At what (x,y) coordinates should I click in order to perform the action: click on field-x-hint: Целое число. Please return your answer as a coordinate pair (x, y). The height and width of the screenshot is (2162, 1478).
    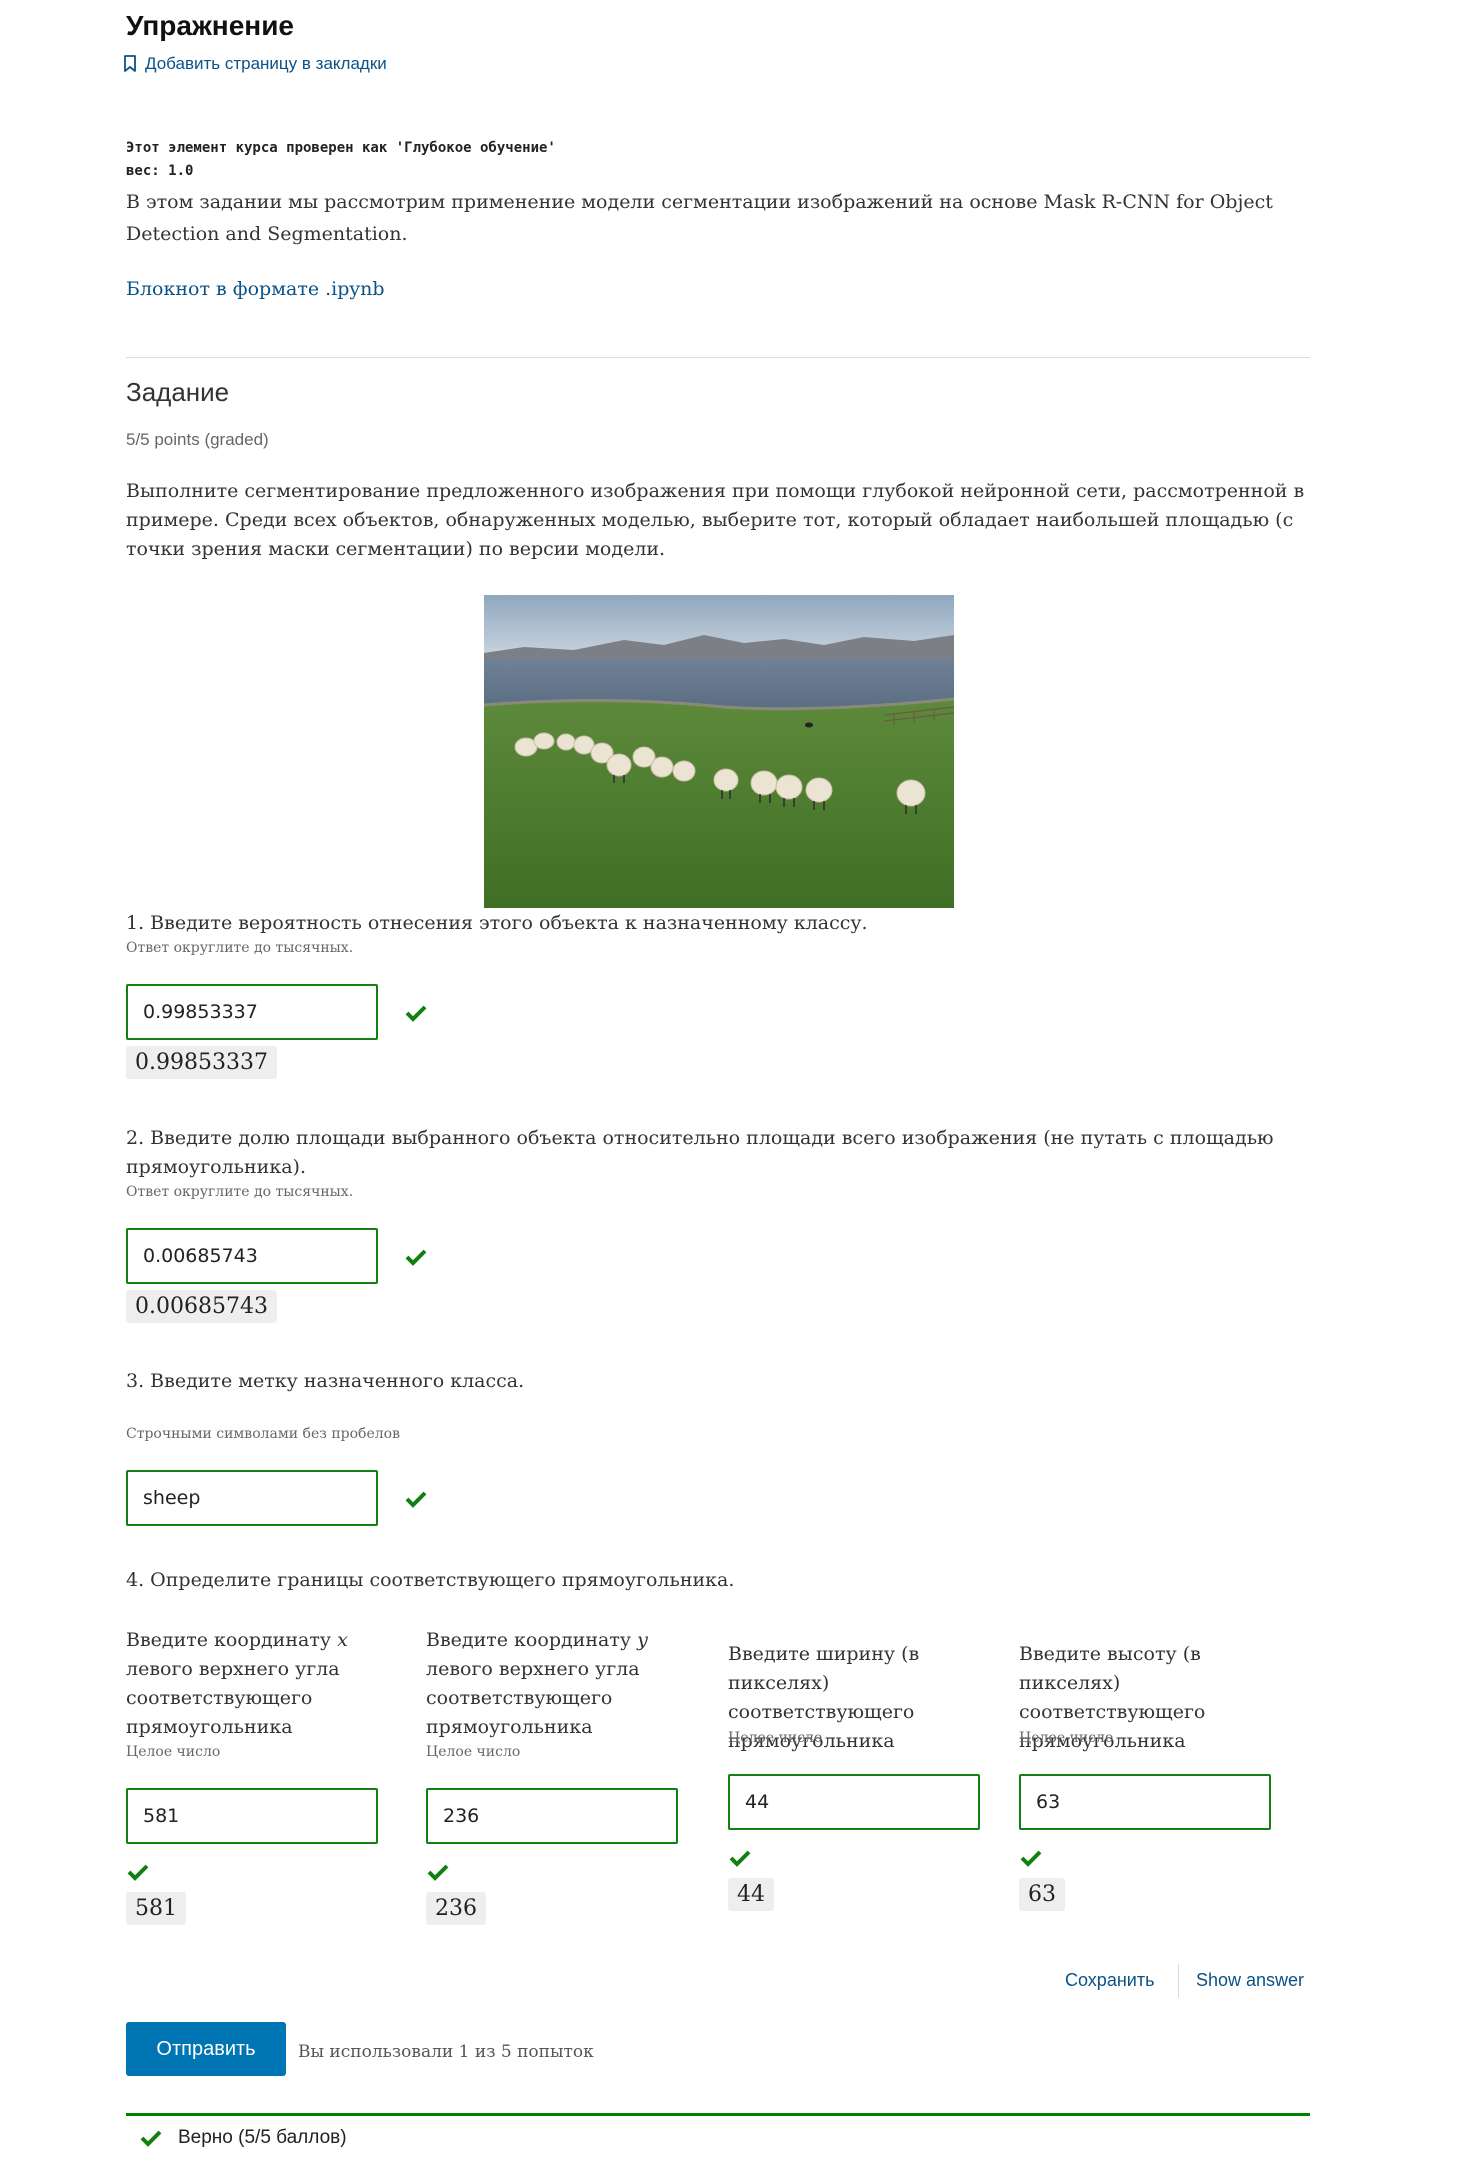
    Looking at the image, I should click on (173, 1752).